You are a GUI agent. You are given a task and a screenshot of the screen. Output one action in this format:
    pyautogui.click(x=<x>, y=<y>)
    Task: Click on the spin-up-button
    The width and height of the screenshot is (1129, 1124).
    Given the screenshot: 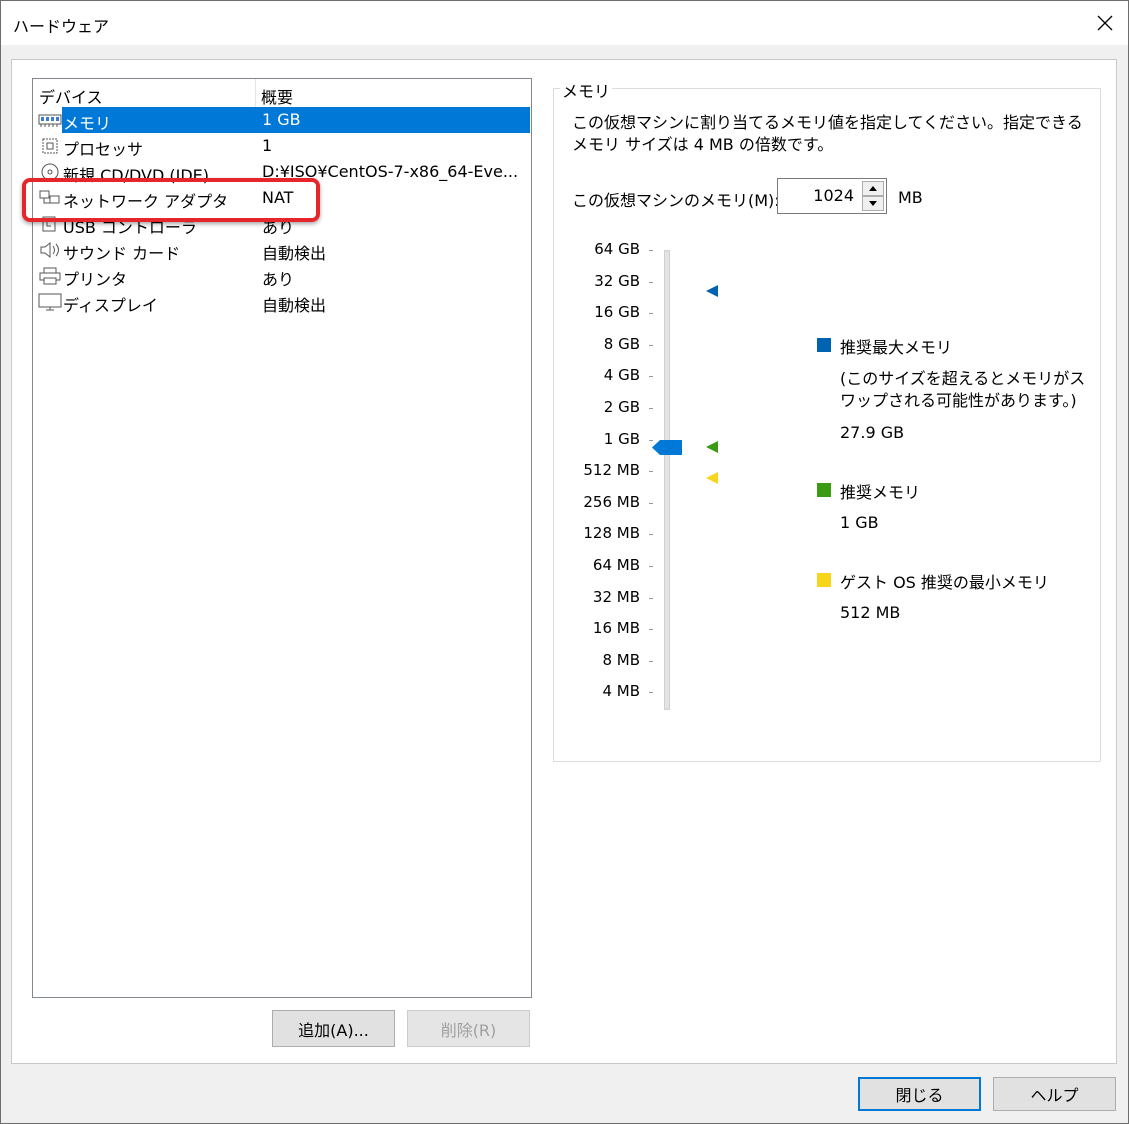 What is the action you would take?
    pyautogui.click(x=873, y=188)
    